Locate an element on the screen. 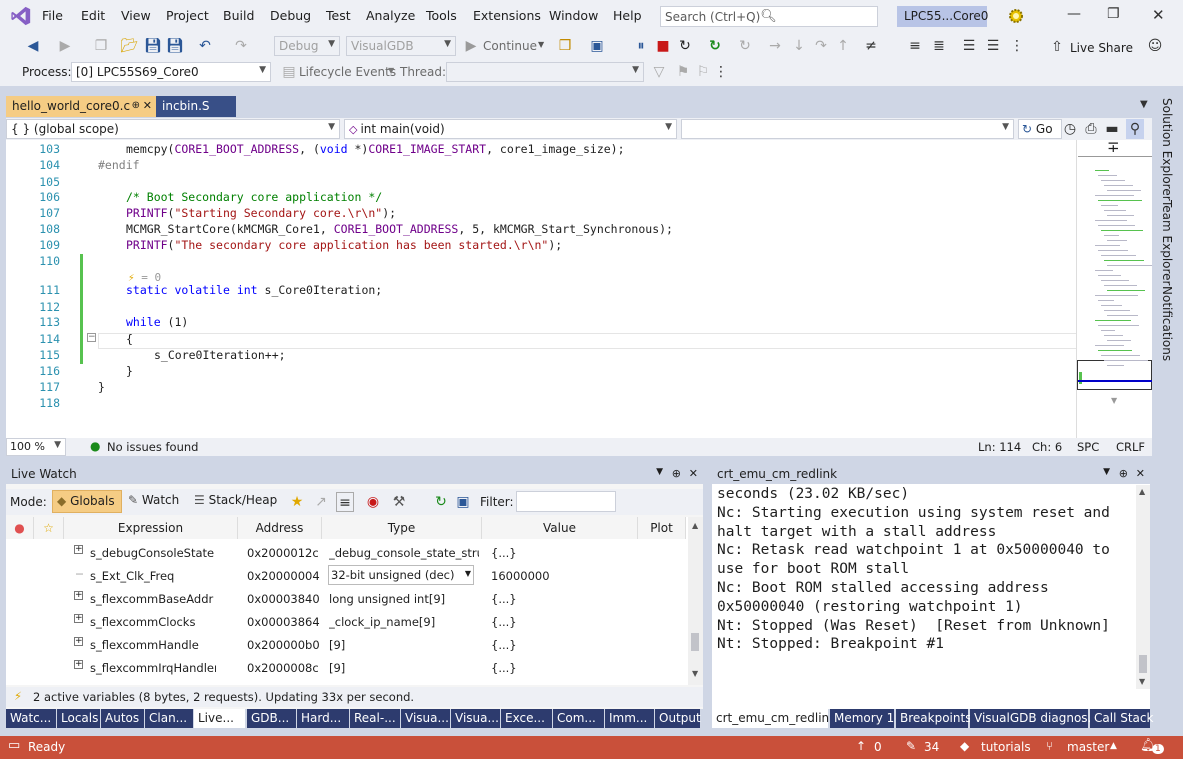 This screenshot has width=1183, height=759. filter-icon: ▽ is located at coordinates (659, 72).